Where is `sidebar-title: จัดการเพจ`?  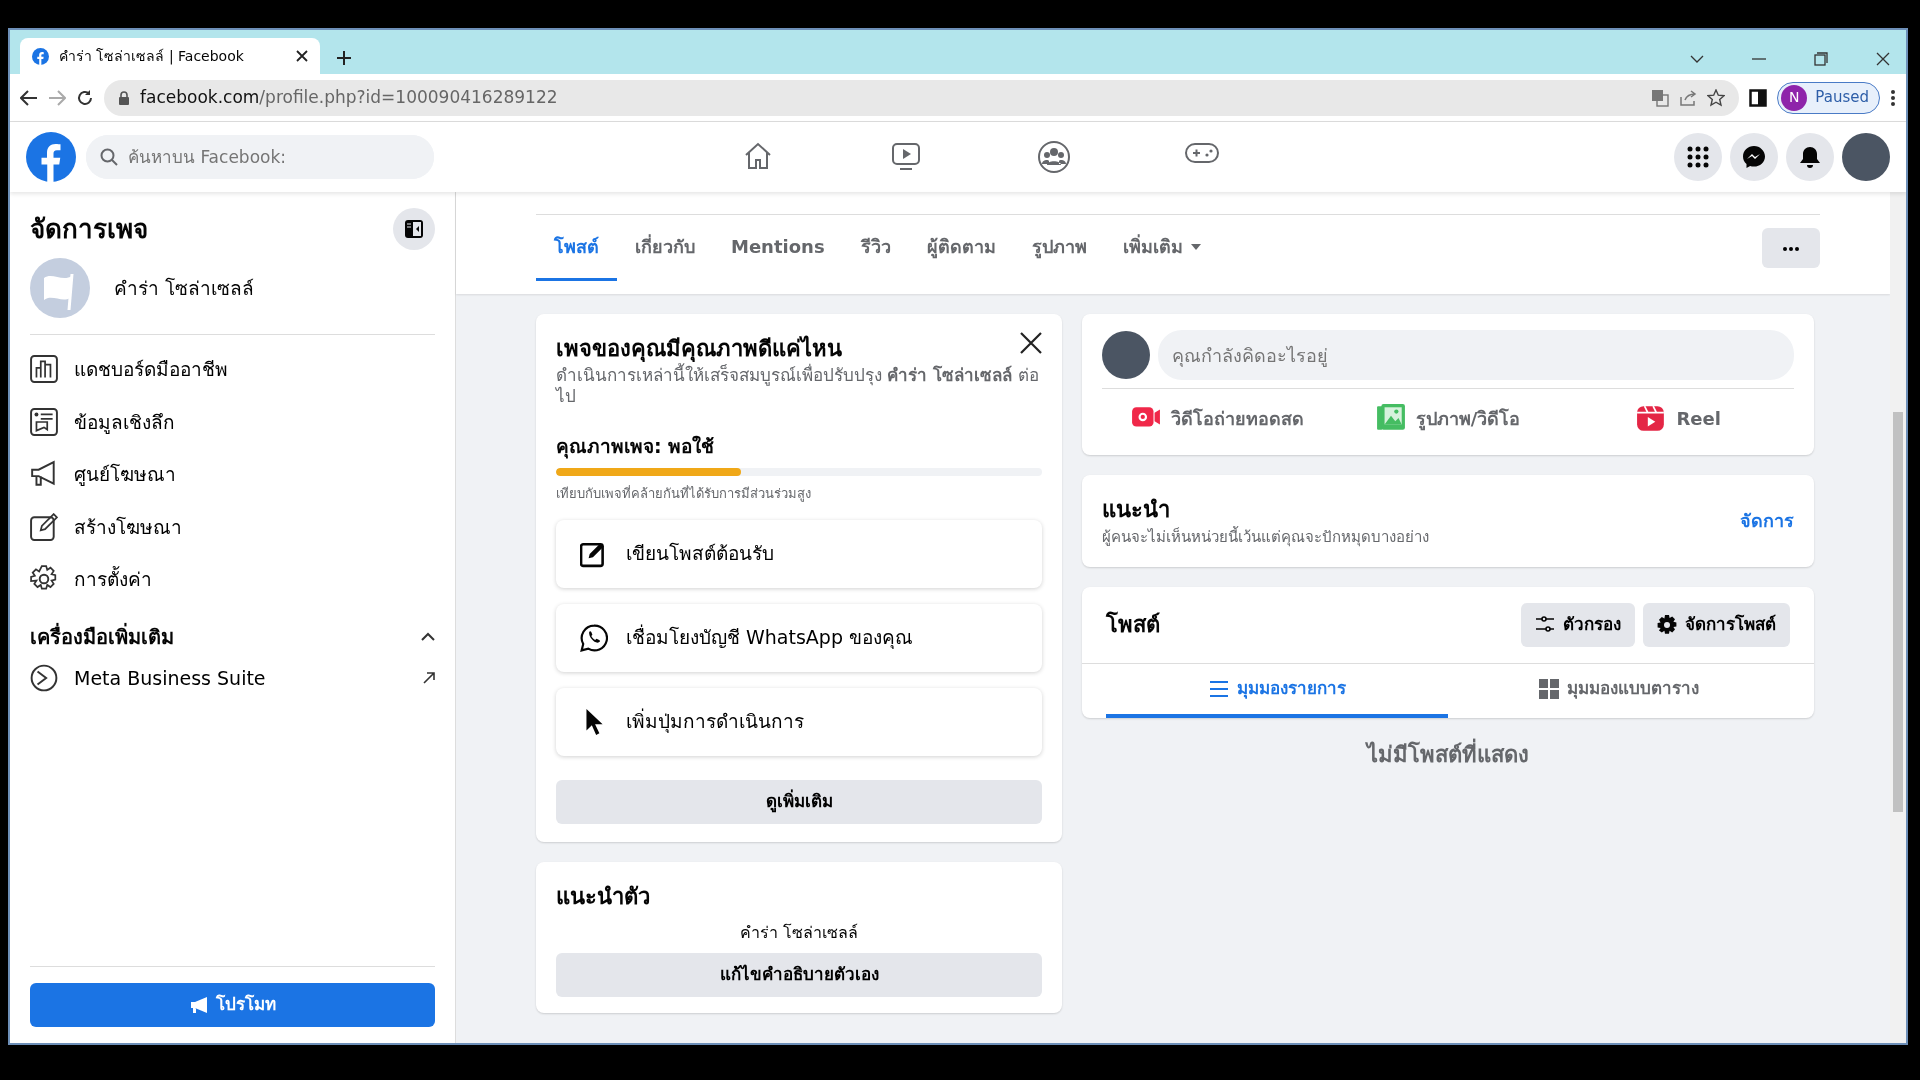
sidebar-title: จัดการเพจ is located at coordinates (89, 229).